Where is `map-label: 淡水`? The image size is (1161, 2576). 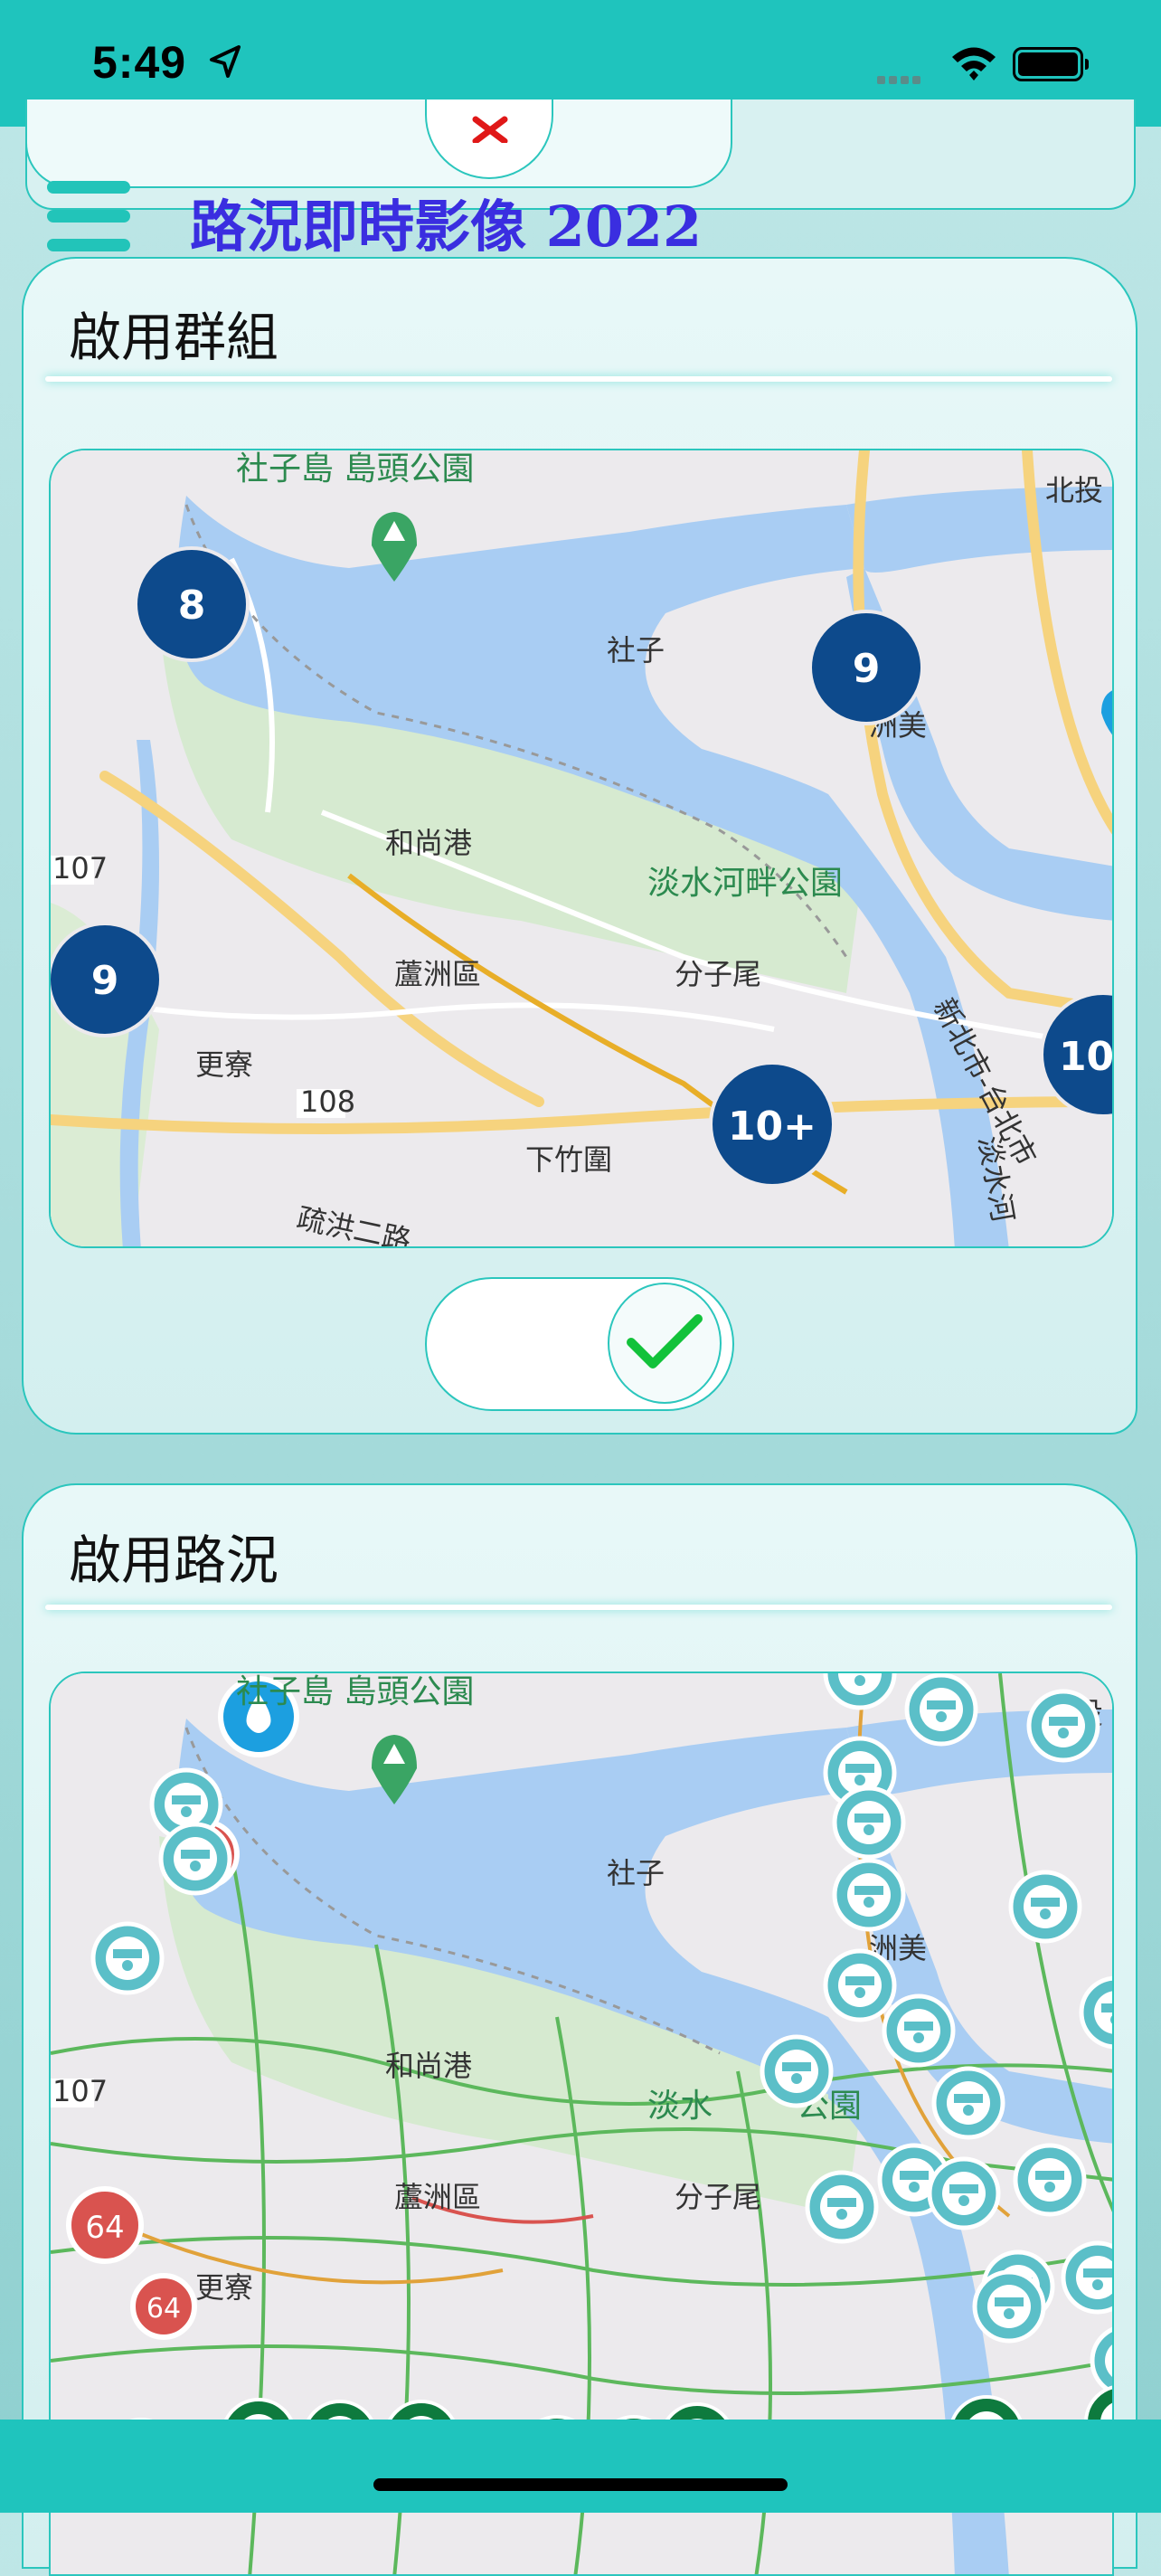 map-label: 淡水 is located at coordinates (680, 2106).